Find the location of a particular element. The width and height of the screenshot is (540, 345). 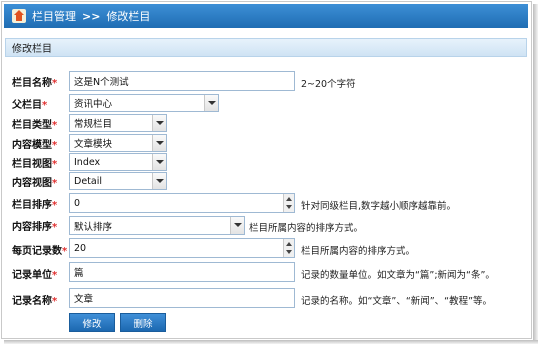

form-row-record-name: 记录名称* is located at coordinates (40, 299).